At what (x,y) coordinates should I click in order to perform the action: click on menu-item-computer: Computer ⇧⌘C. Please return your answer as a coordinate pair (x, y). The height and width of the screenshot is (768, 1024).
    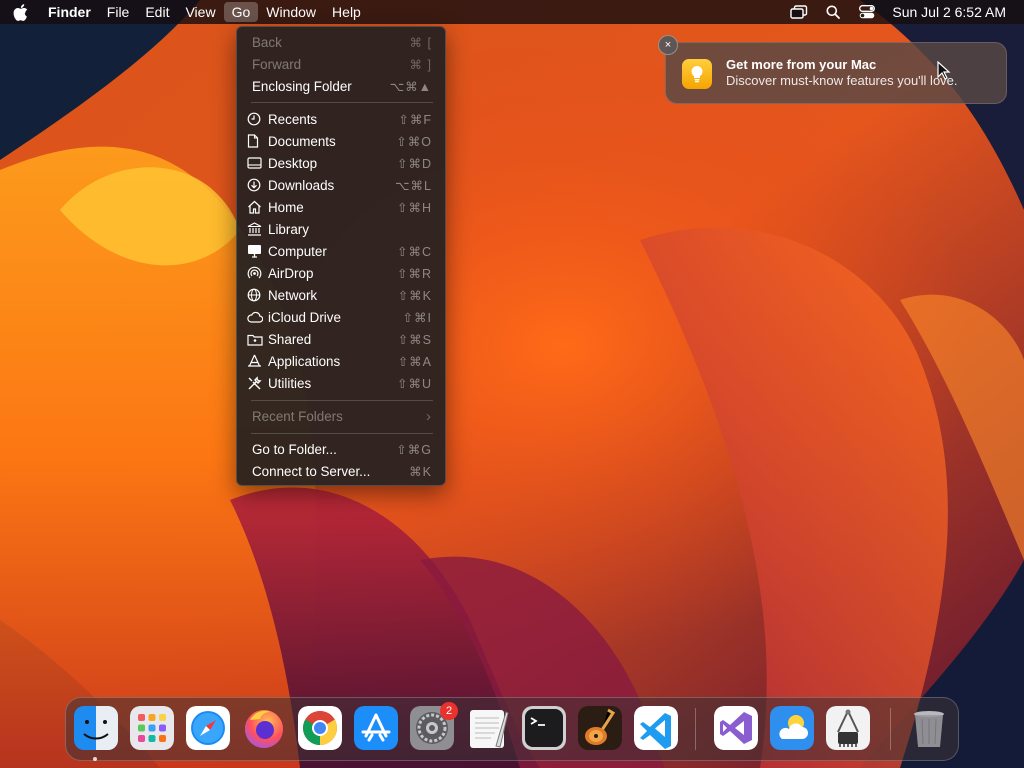
    Looking at the image, I should click on (341, 251).